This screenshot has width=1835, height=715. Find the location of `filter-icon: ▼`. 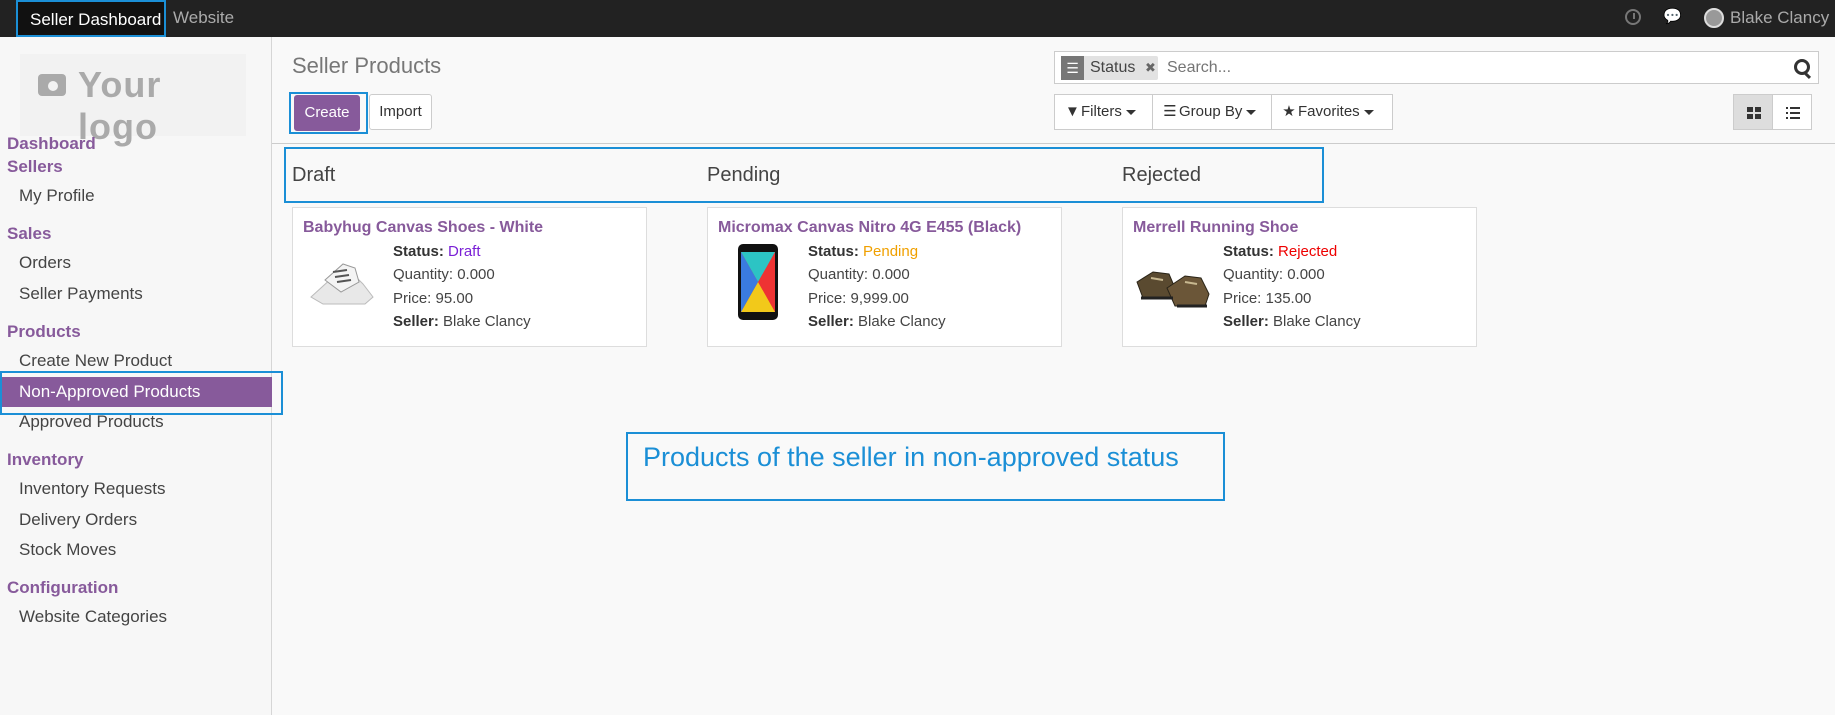

filter-icon: ▼ is located at coordinates (1072, 111).